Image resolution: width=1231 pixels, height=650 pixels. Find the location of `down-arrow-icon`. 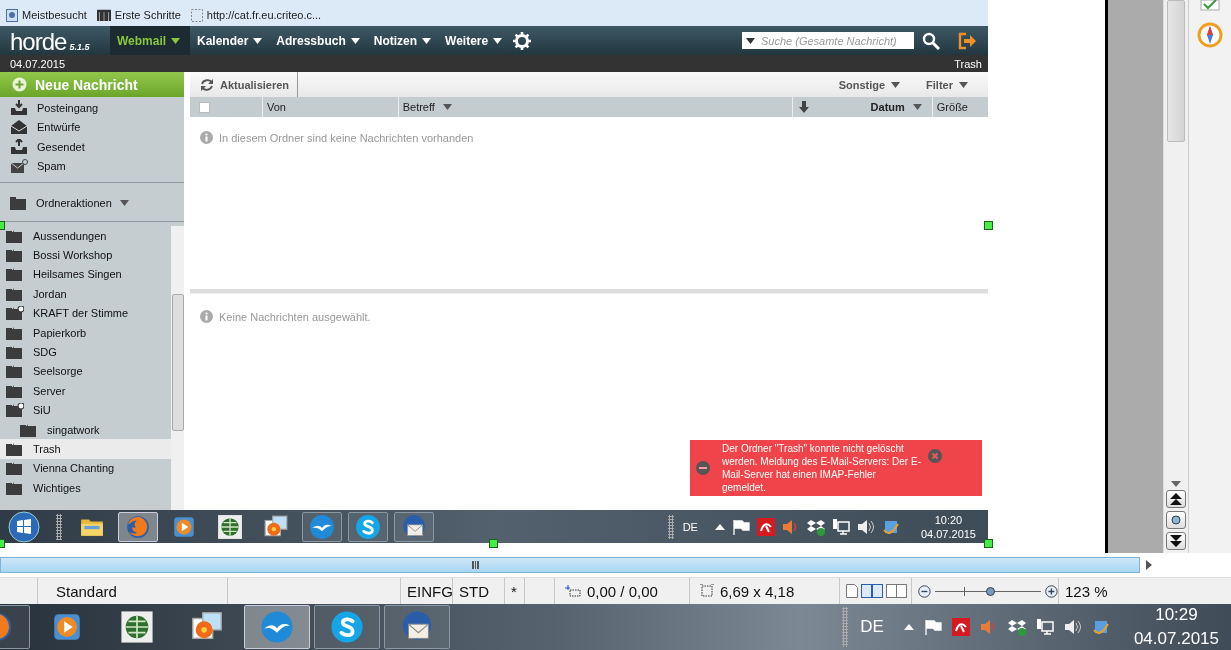

down-arrow-icon is located at coordinates (803, 107).